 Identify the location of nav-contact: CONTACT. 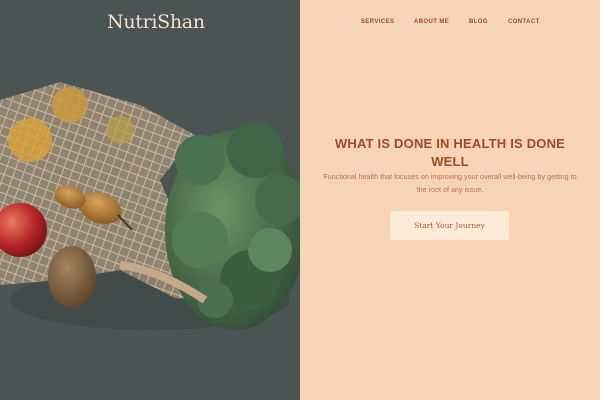
(524, 22).